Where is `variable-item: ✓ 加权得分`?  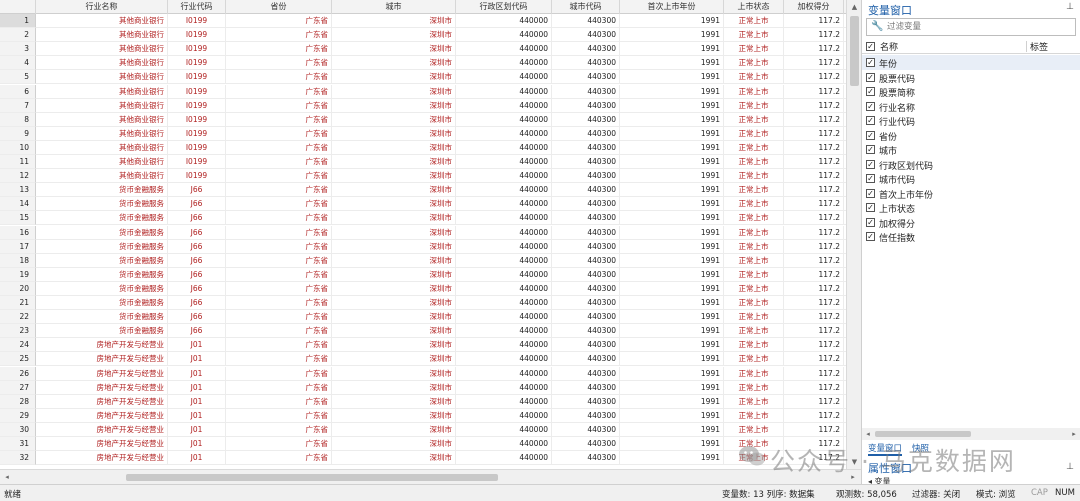
variable-item: ✓ 加权得分 is located at coordinates (971, 222).